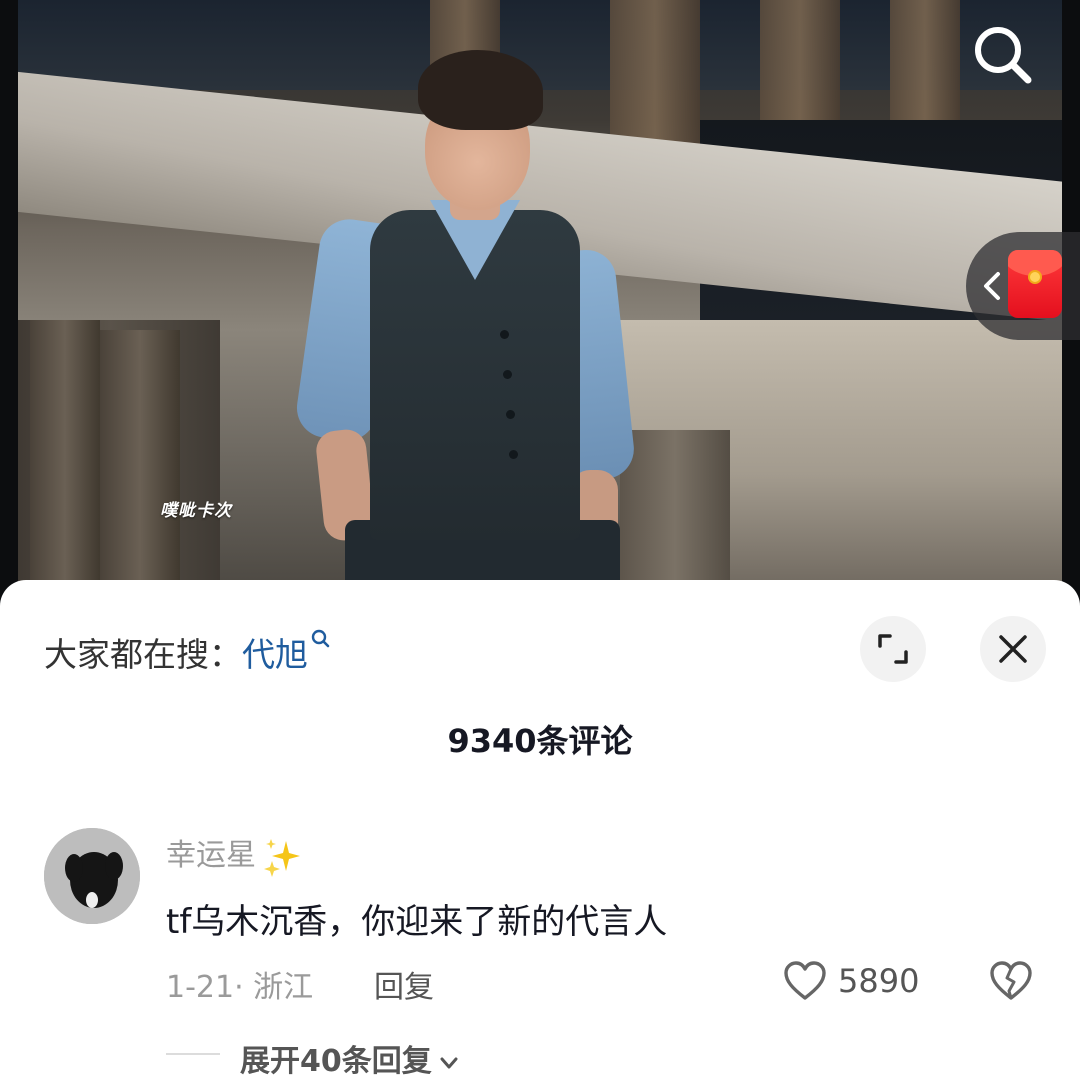 This screenshot has height=1080, width=1080. I want to click on video-watermark: 噗呲卡次, so click(196, 511).